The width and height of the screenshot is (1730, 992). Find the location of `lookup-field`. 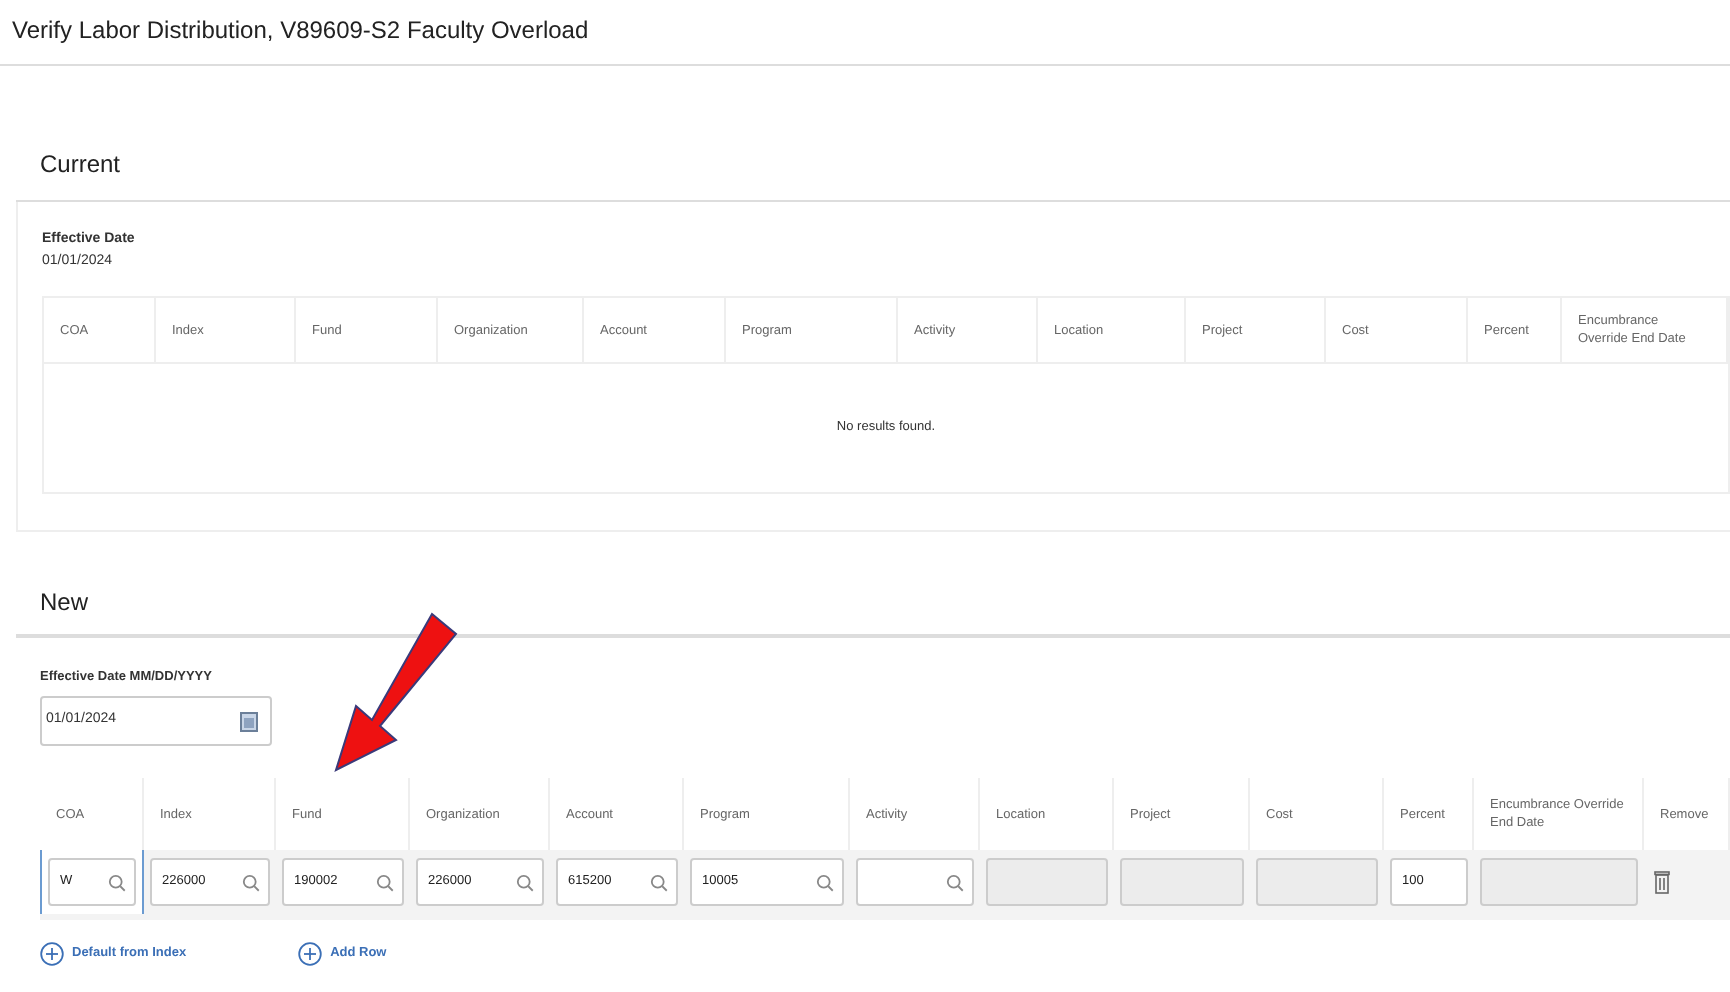

lookup-field is located at coordinates (915, 882).